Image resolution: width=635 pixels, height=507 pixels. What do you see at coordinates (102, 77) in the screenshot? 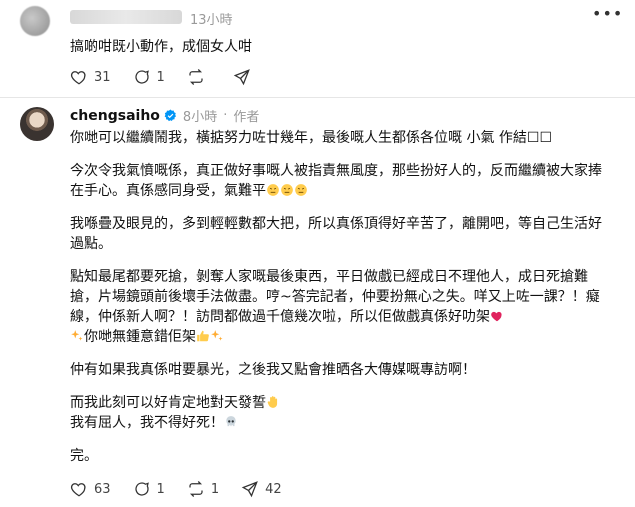
I see `like-count: 31` at bounding box center [102, 77].